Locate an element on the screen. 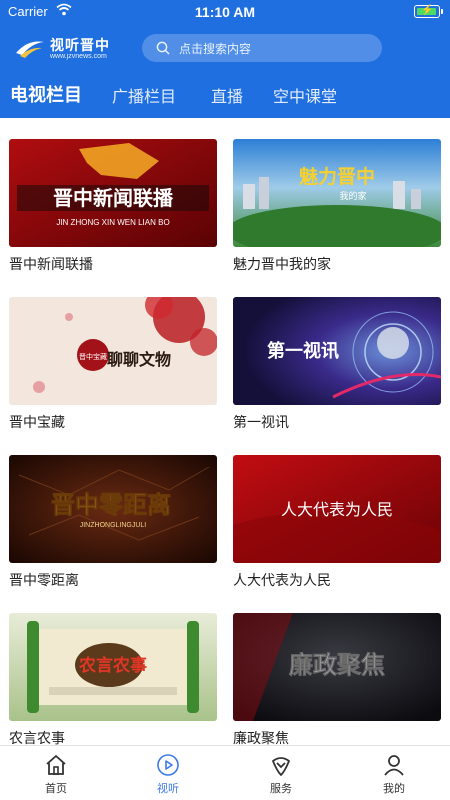  thumb-art-subtitle: 我的家 is located at coordinates (352, 196).